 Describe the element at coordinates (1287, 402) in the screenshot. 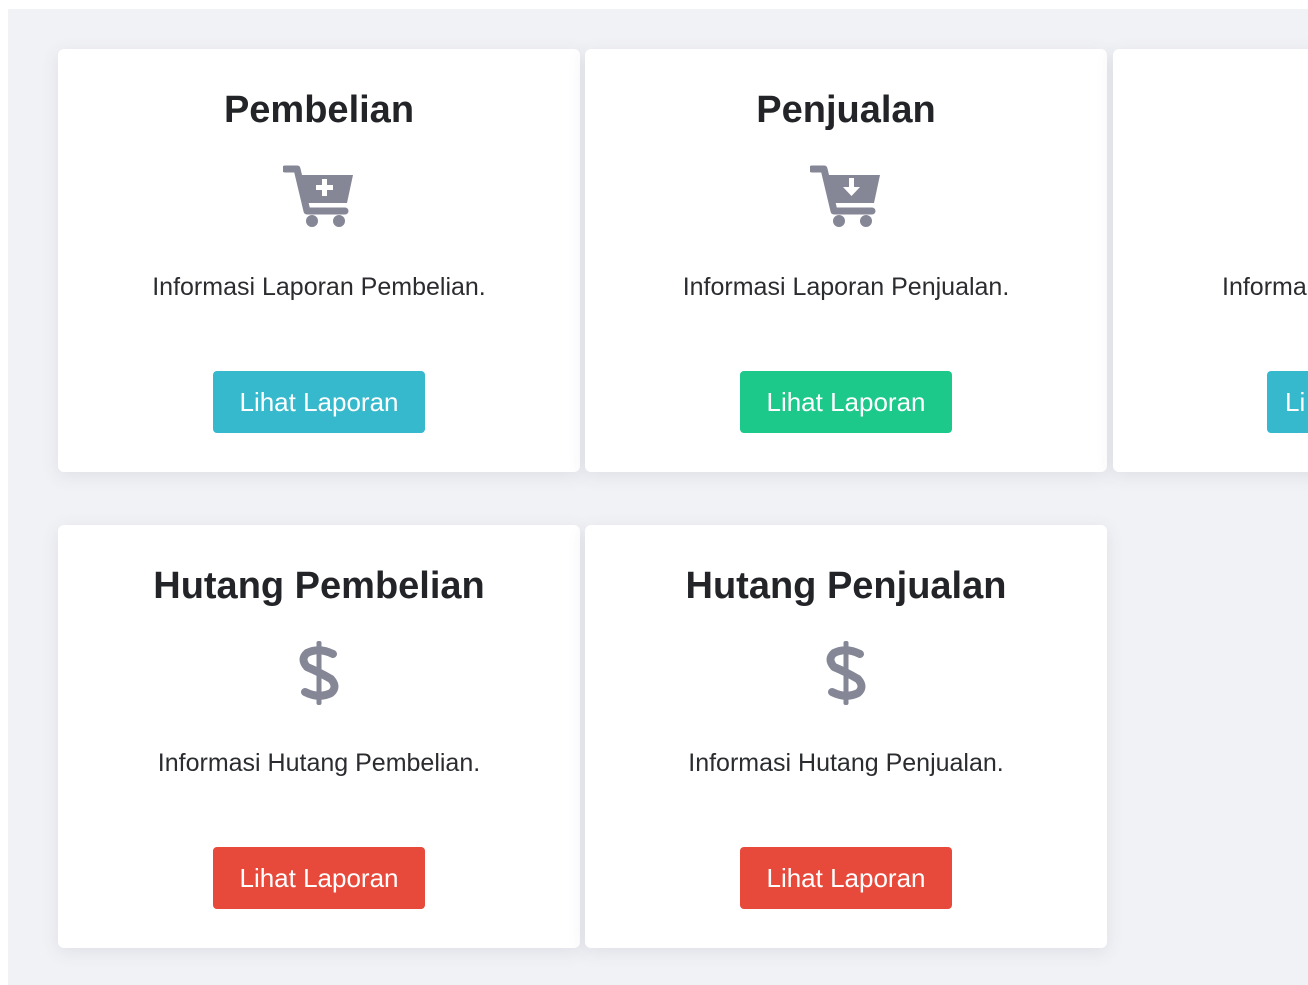

I see `lihat-laporan-partial-button: Li` at that location.